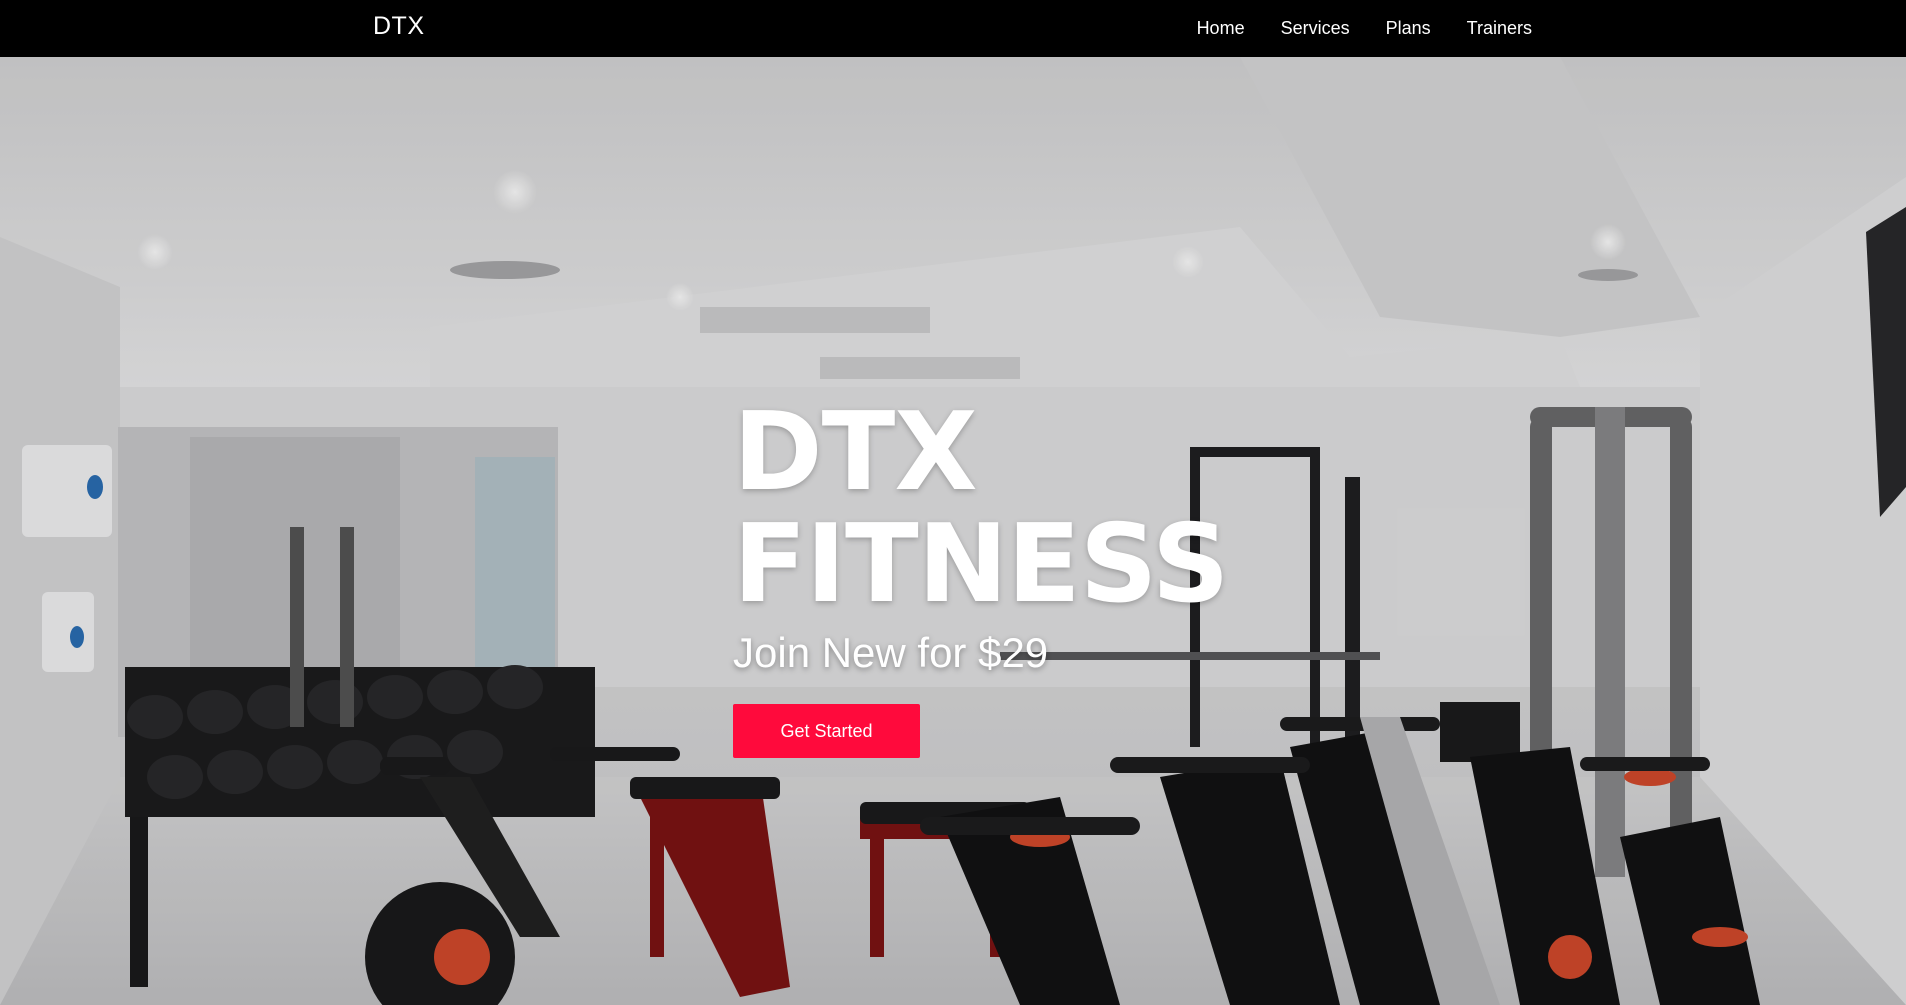 This screenshot has height=1005, width=1906. Describe the element at coordinates (1408, 28) in the screenshot. I see `nav-link-plans: Plans` at that location.